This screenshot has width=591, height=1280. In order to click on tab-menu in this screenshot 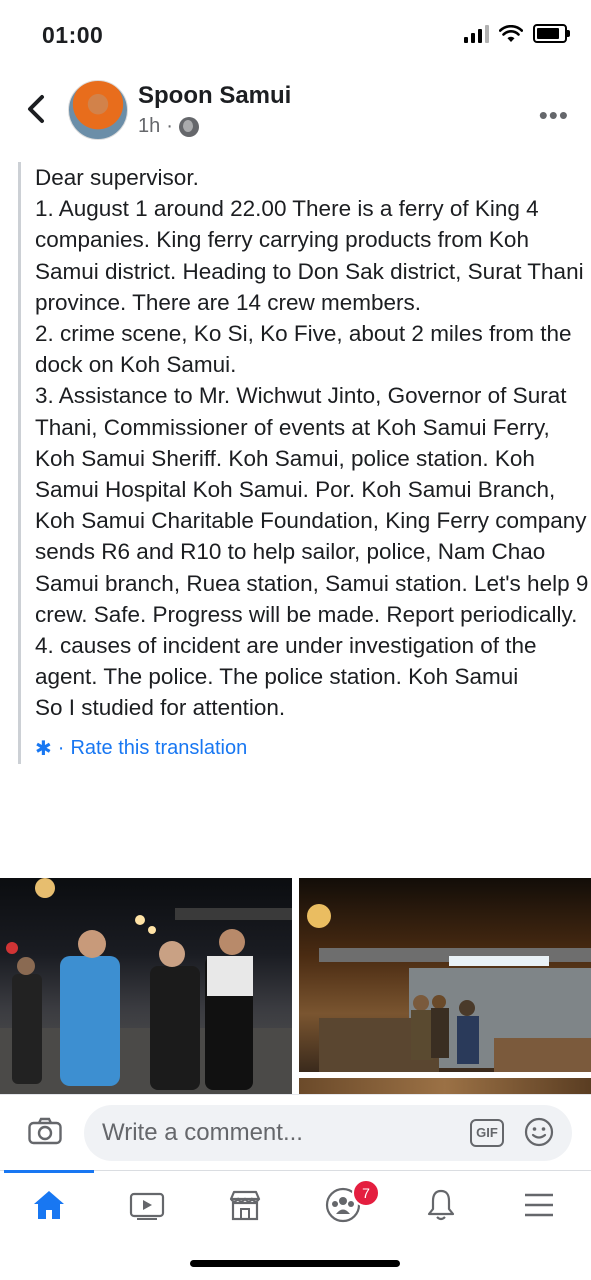, I will do `click(539, 1205)`.